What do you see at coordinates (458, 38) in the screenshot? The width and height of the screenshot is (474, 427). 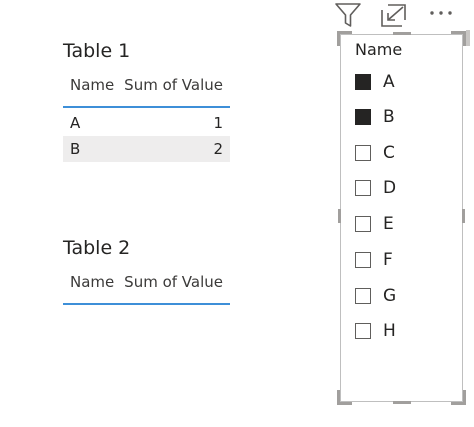 I see `resize-handle-top-right` at bounding box center [458, 38].